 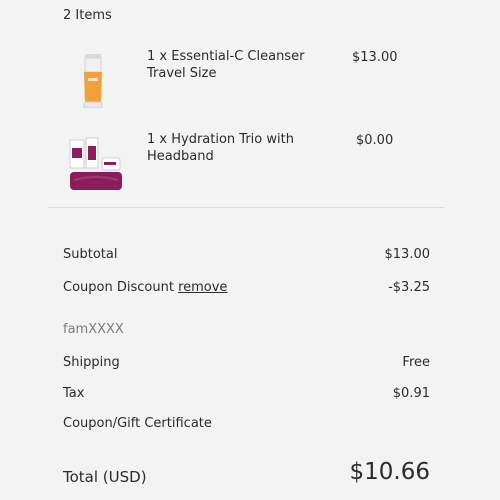 I want to click on remove-coupon-link: remove, so click(x=202, y=287).